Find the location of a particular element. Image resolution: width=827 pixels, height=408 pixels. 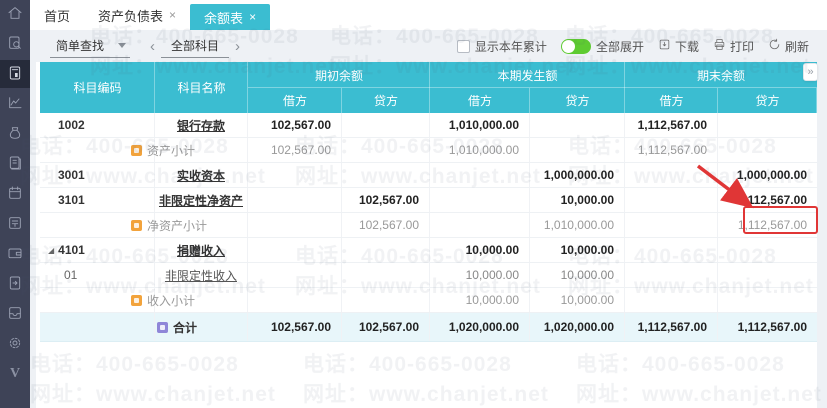

refresh-icon is located at coordinates (774, 46).